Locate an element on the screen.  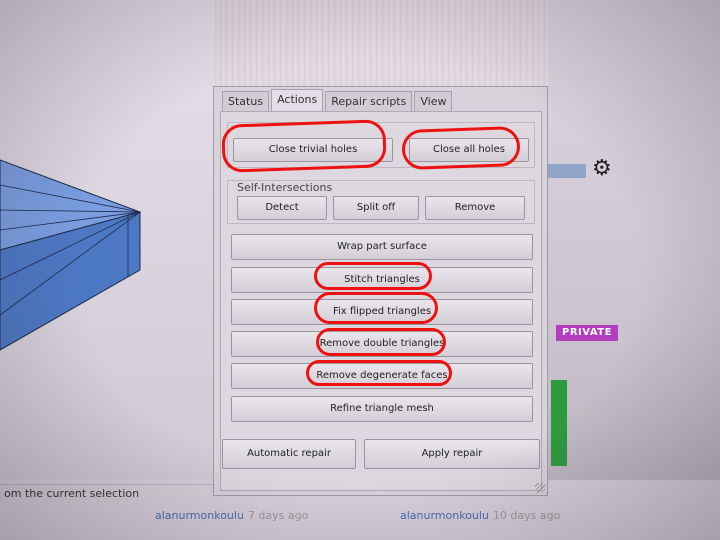
background-chip is located at coordinates (567, 171).